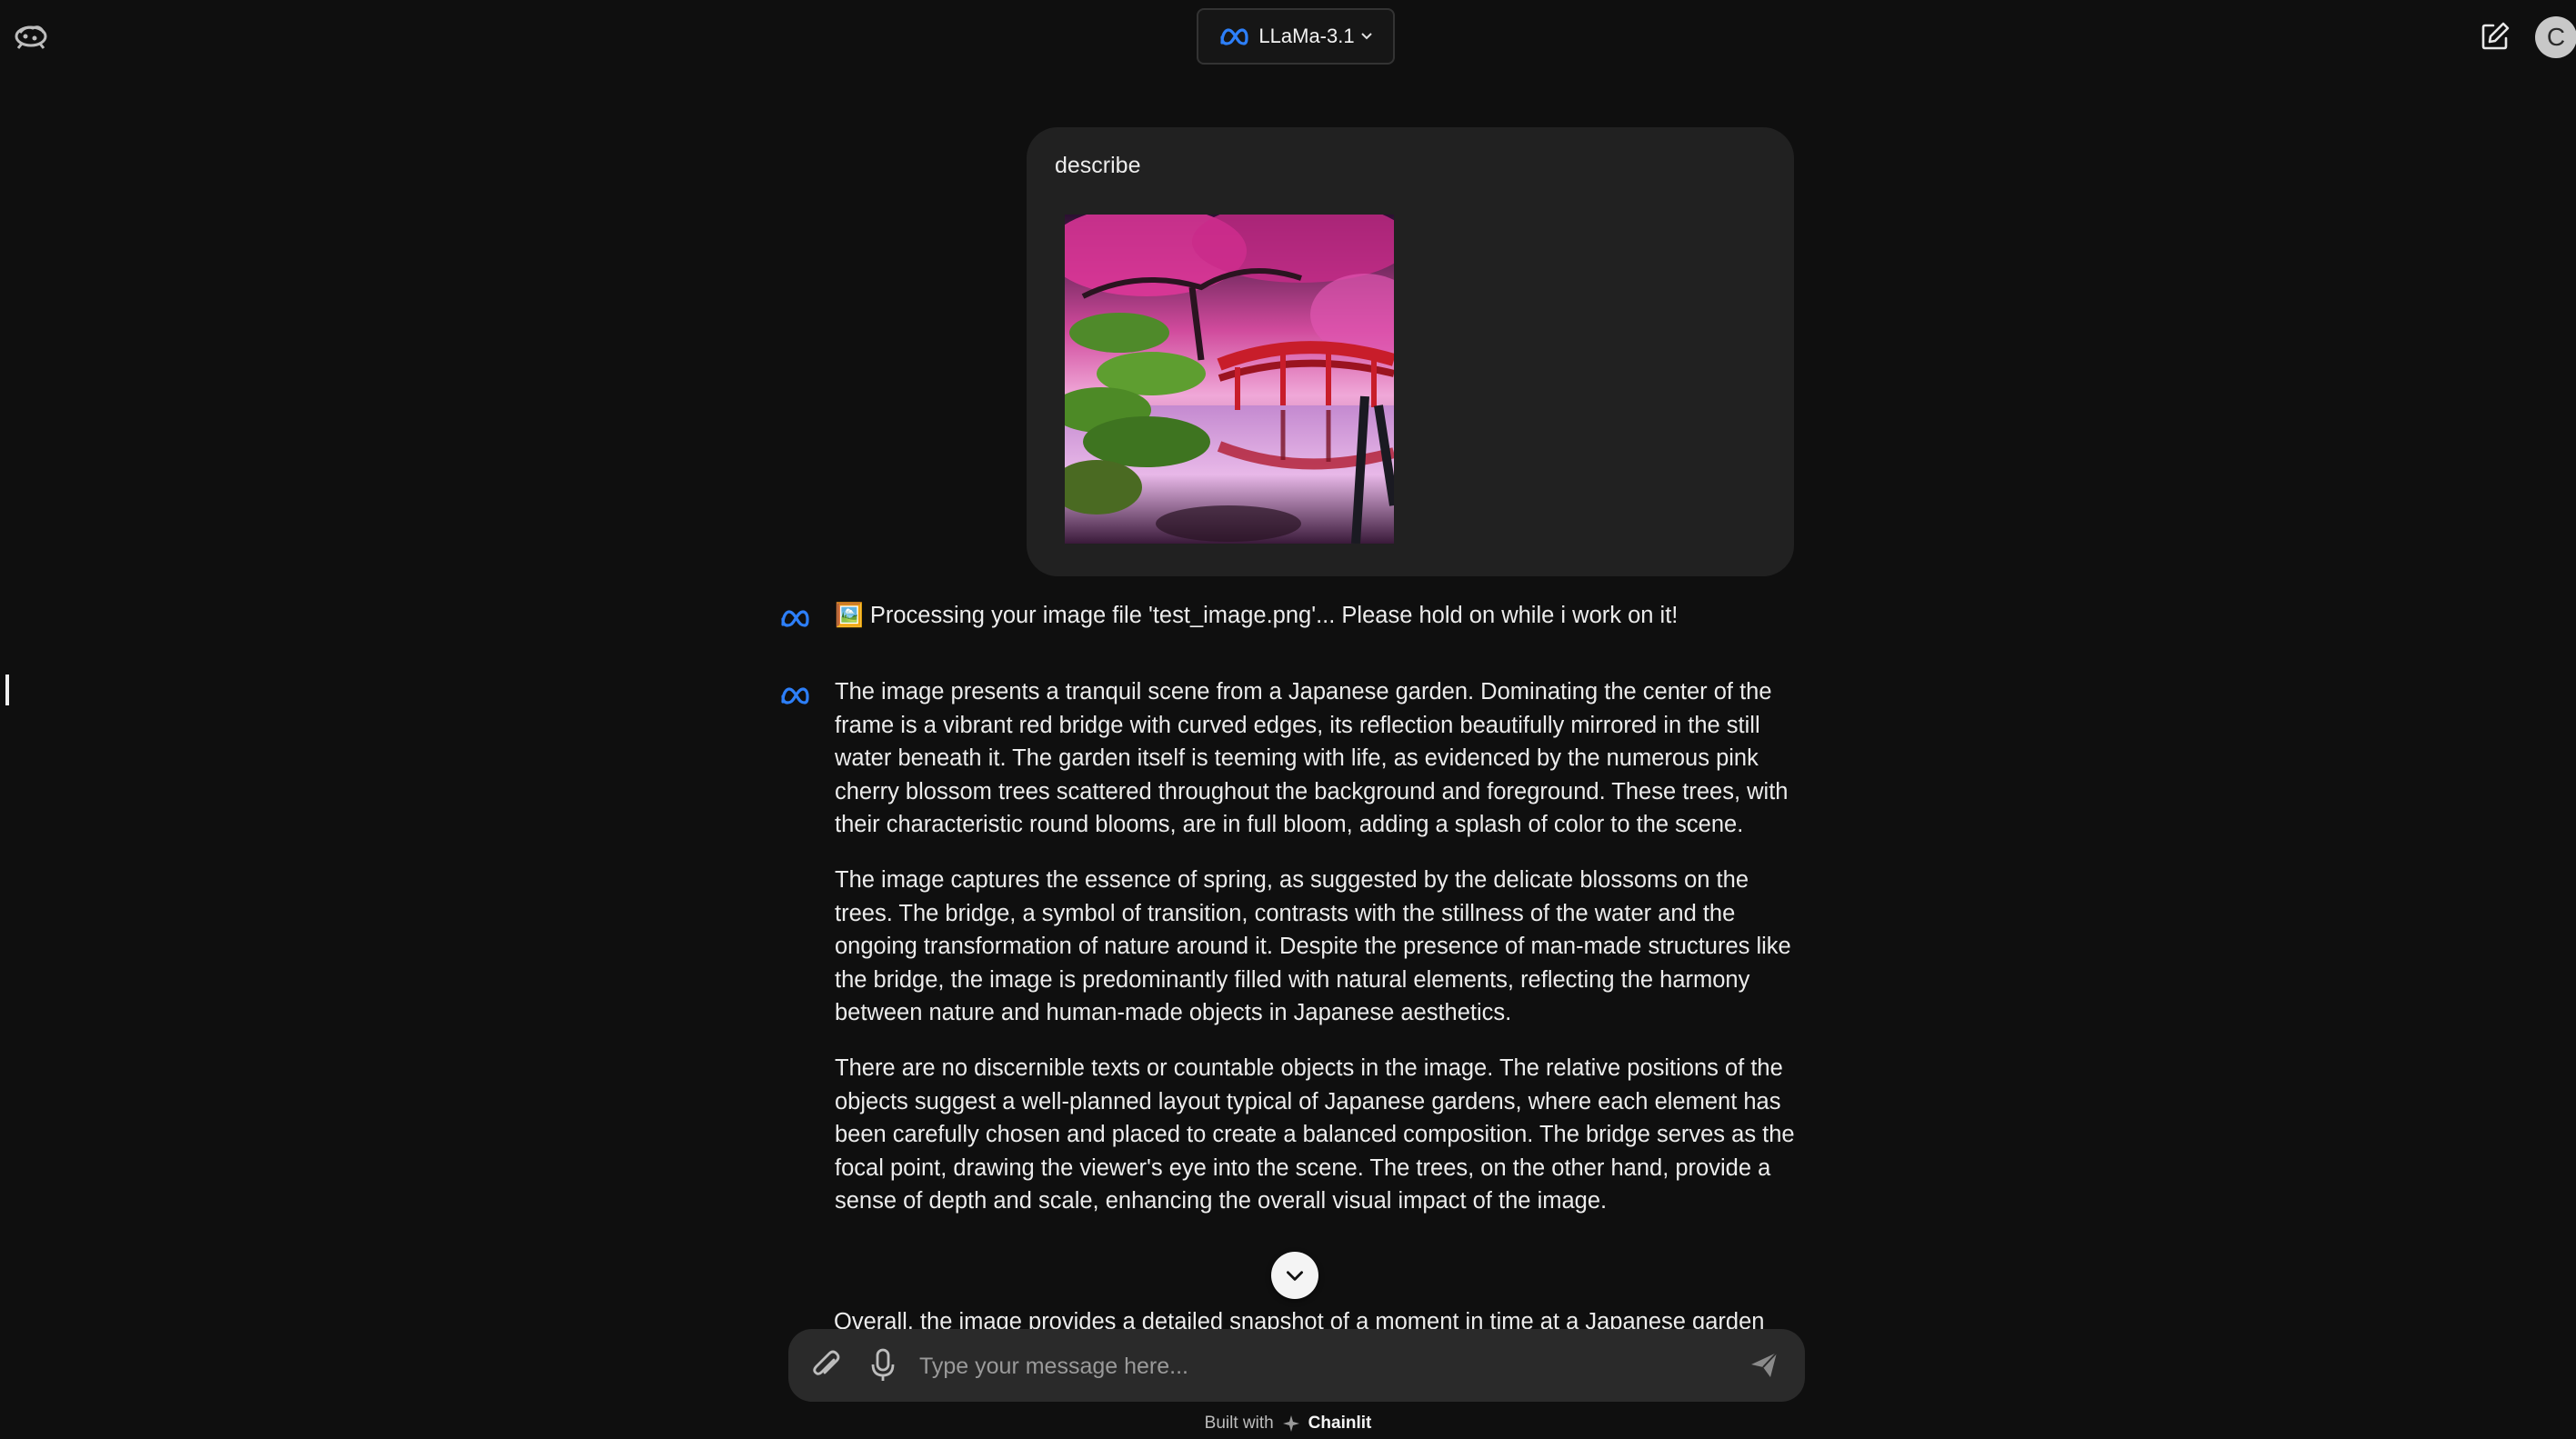 This screenshot has height=1439, width=2576. Describe the element at coordinates (1410, 351) in the screenshot. I see `user-message: describe` at that location.